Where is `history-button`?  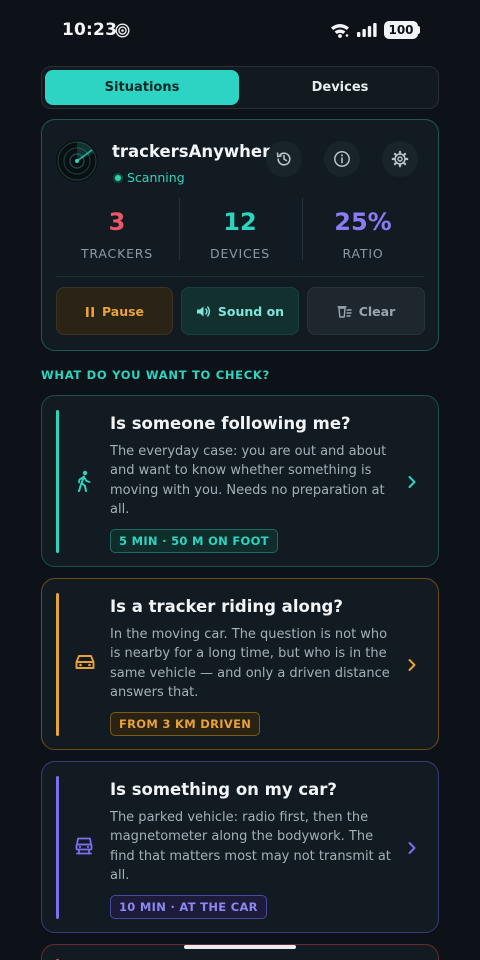
history-button is located at coordinates (284, 159).